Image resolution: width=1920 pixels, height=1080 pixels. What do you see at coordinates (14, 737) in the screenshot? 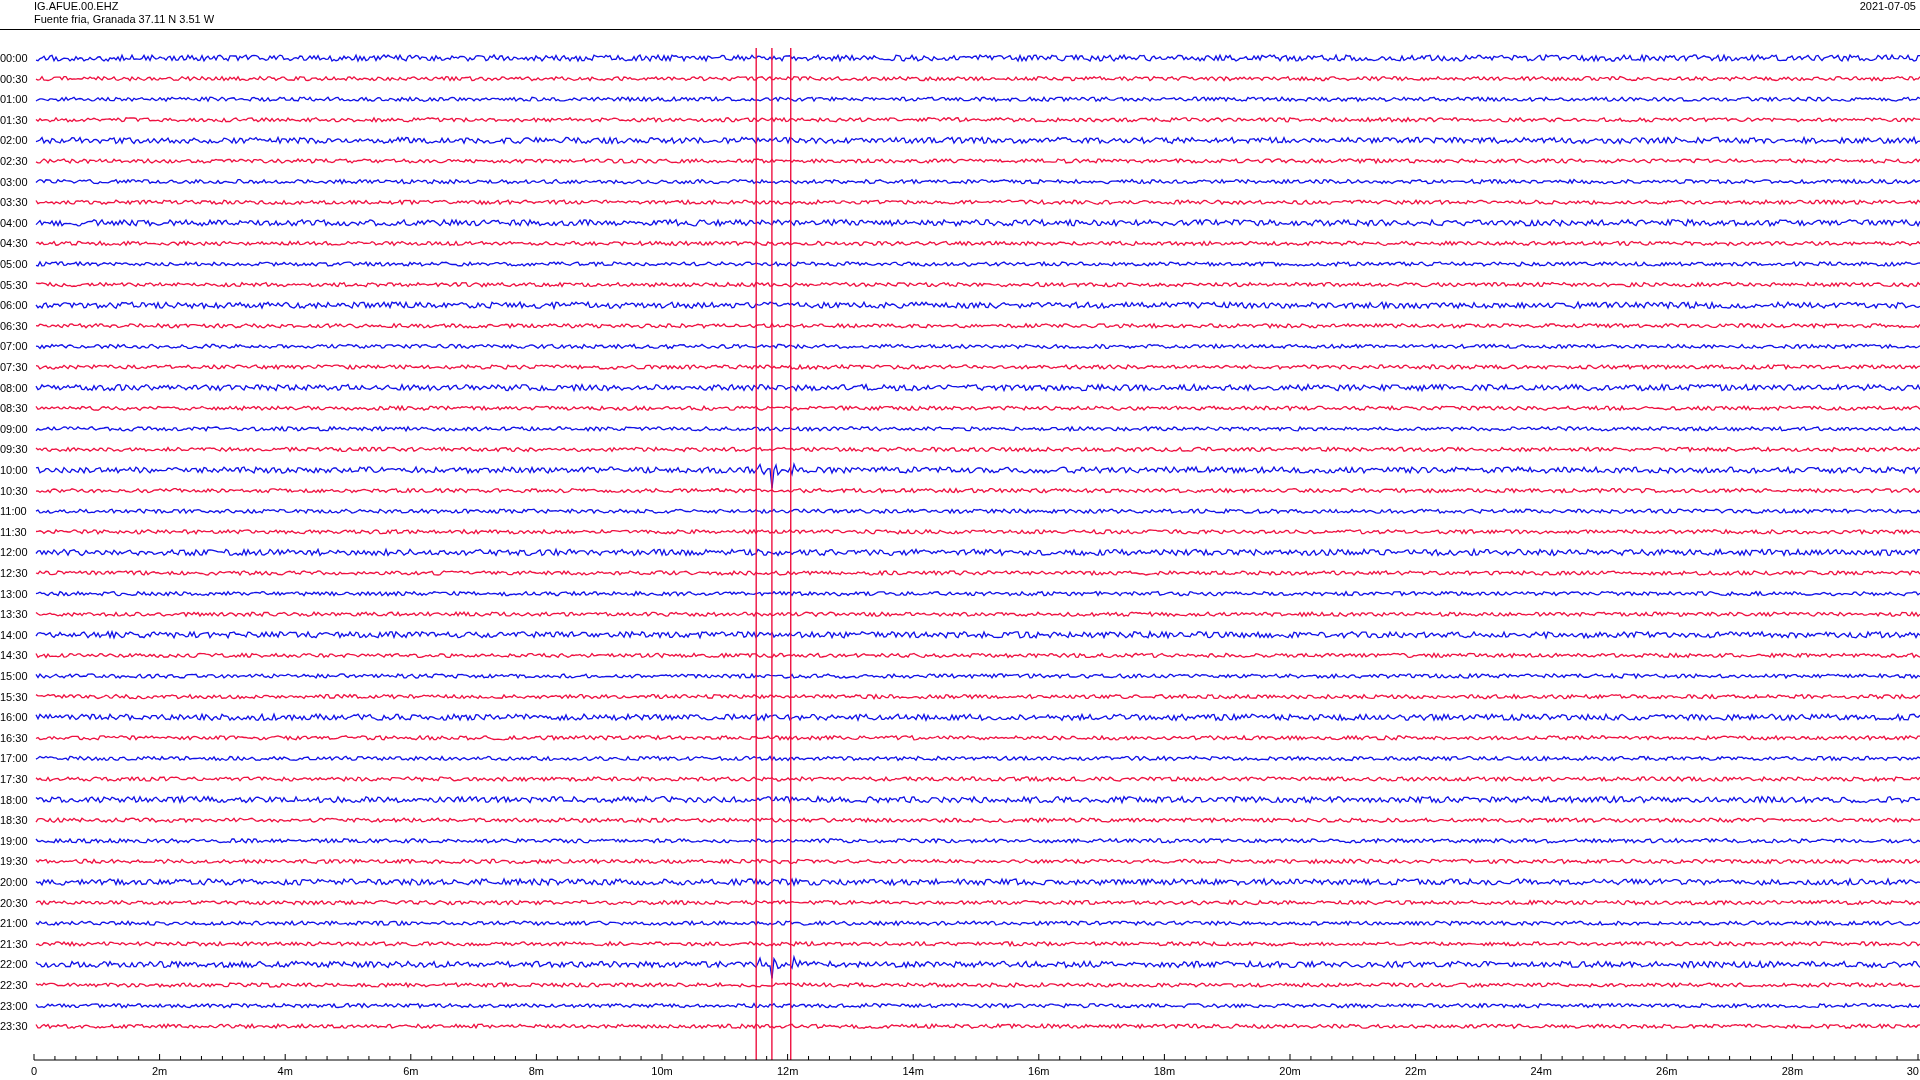
I see `hour-label: 16:30` at bounding box center [14, 737].